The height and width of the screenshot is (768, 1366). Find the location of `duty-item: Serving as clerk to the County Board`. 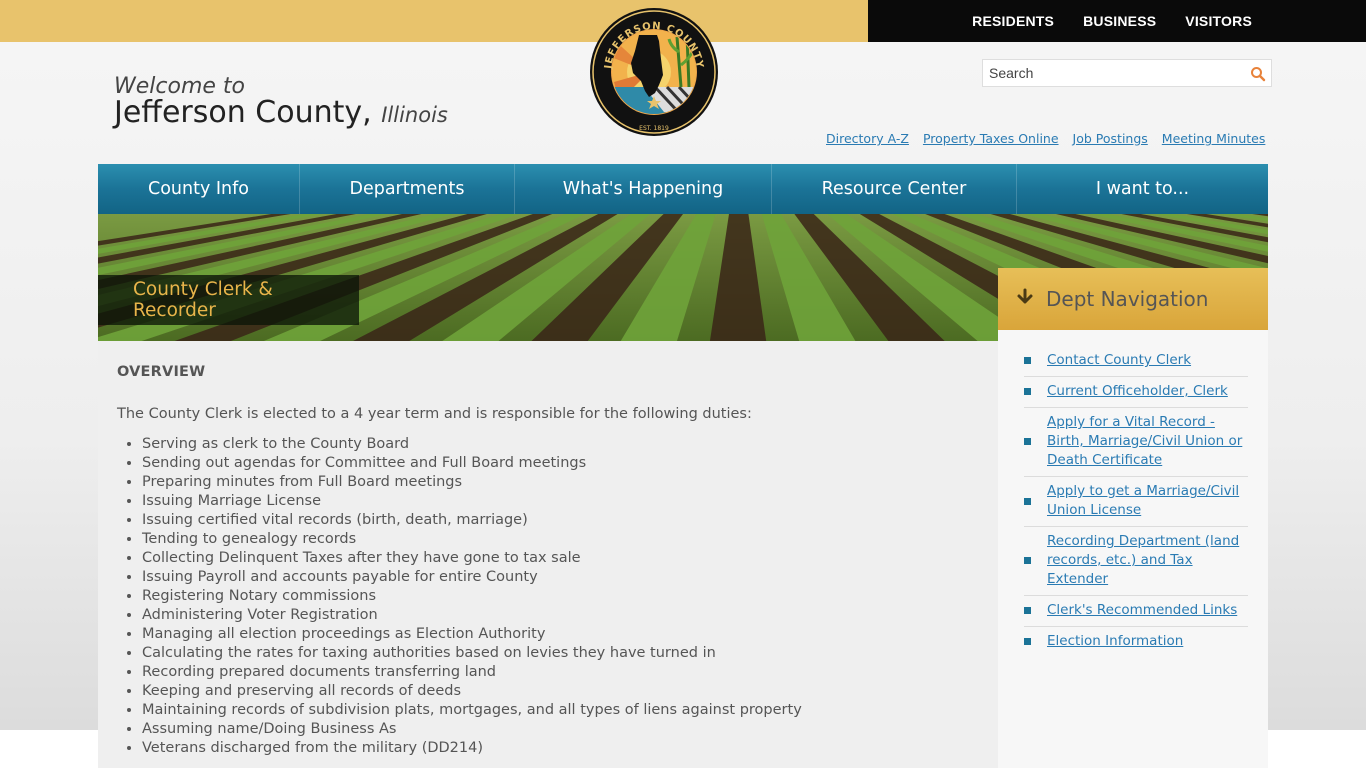

duty-item: Serving as clerk to the County Board is located at coordinates (560, 444).